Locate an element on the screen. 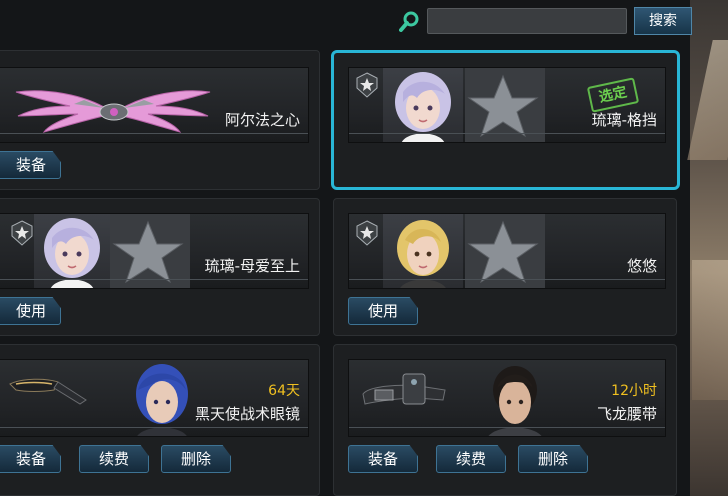 This screenshot has height=496, width=728. belt-image is located at coordinates (404, 389).